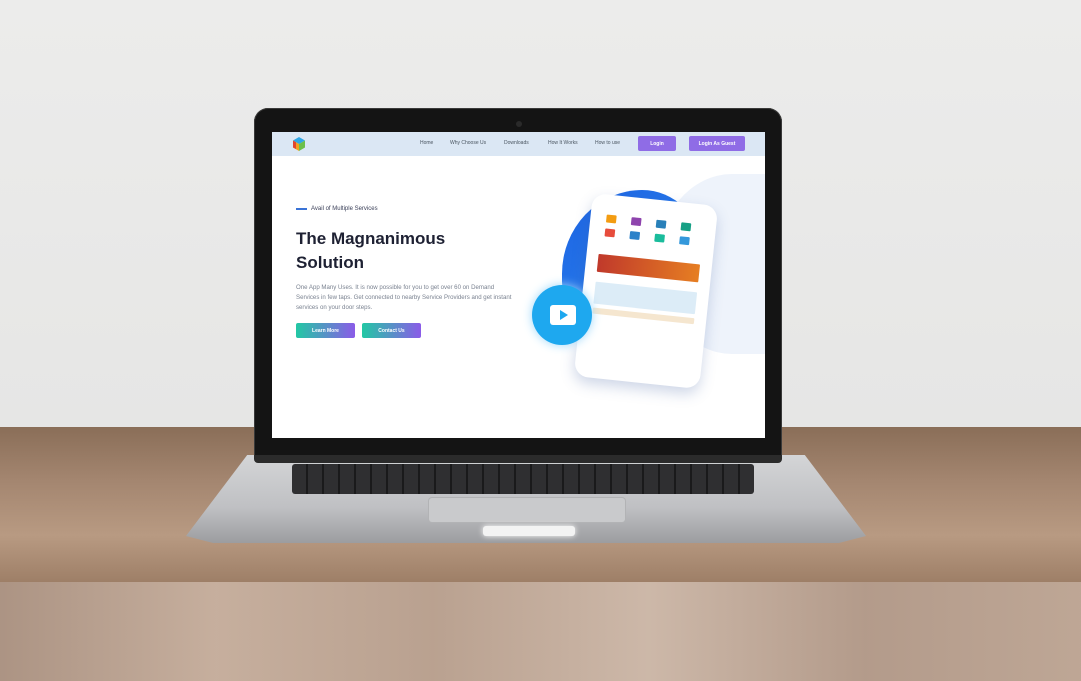  I want to click on hero-eyebrow: Avail of Multiple Services, so click(337, 209).